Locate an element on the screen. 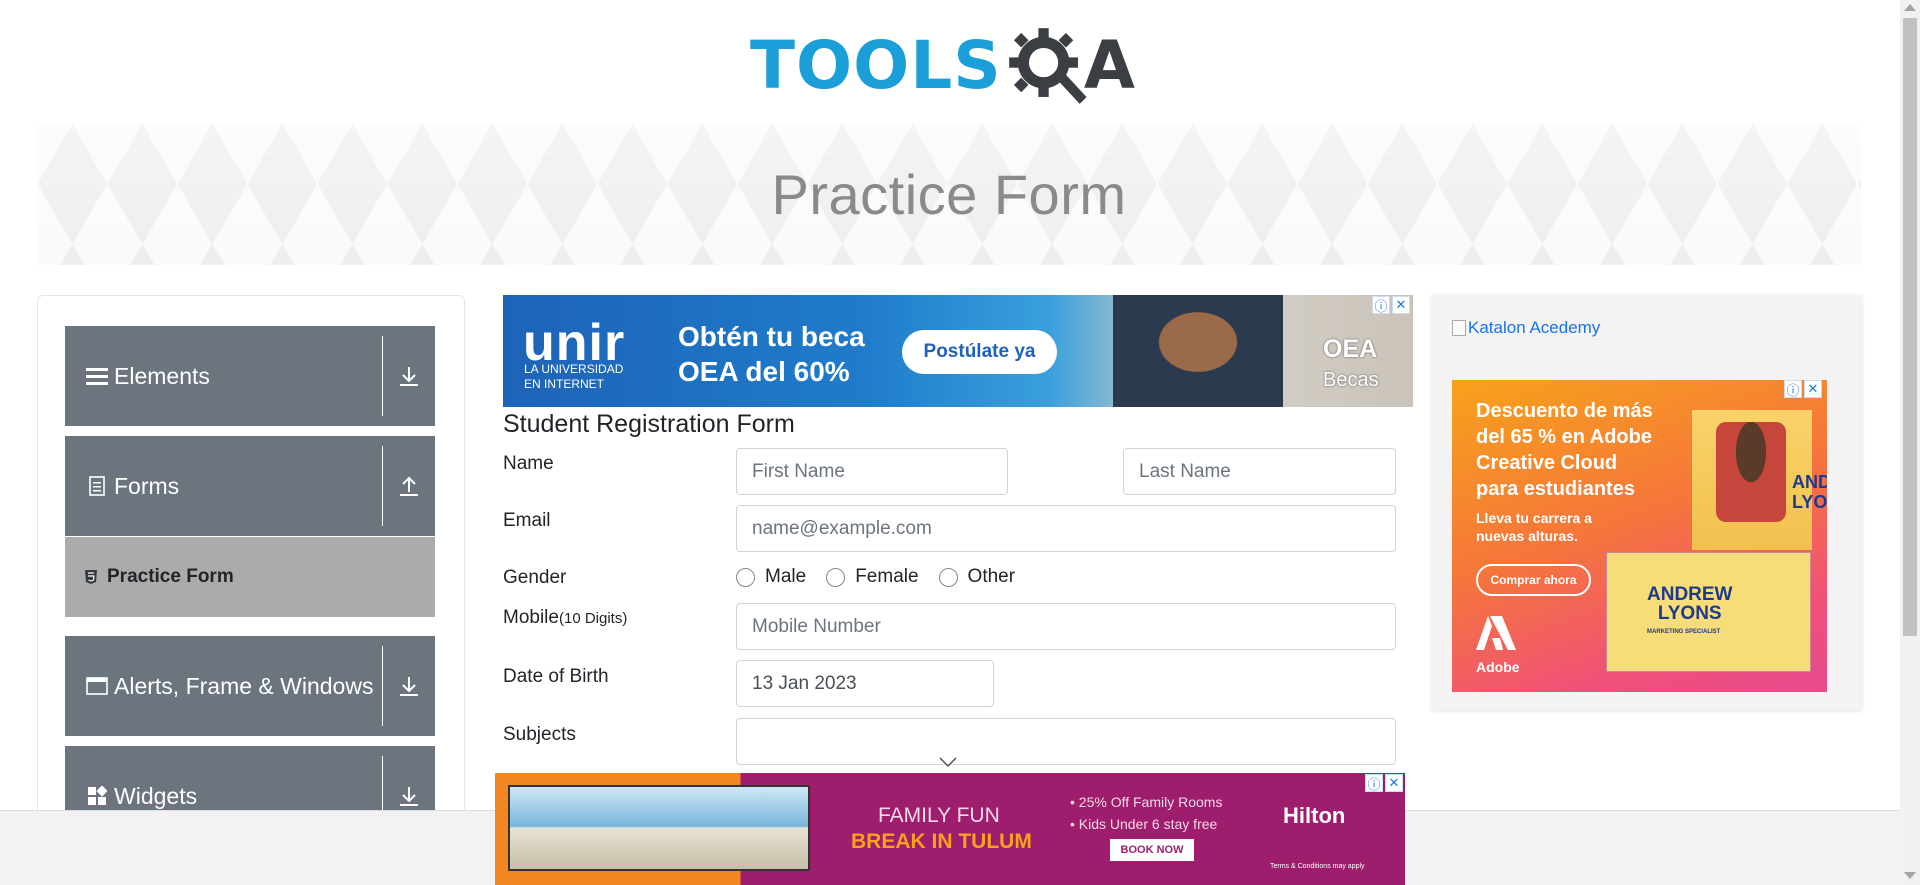 This screenshot has width=1920, height=885. document-icon is located at coordinates (97, 486).